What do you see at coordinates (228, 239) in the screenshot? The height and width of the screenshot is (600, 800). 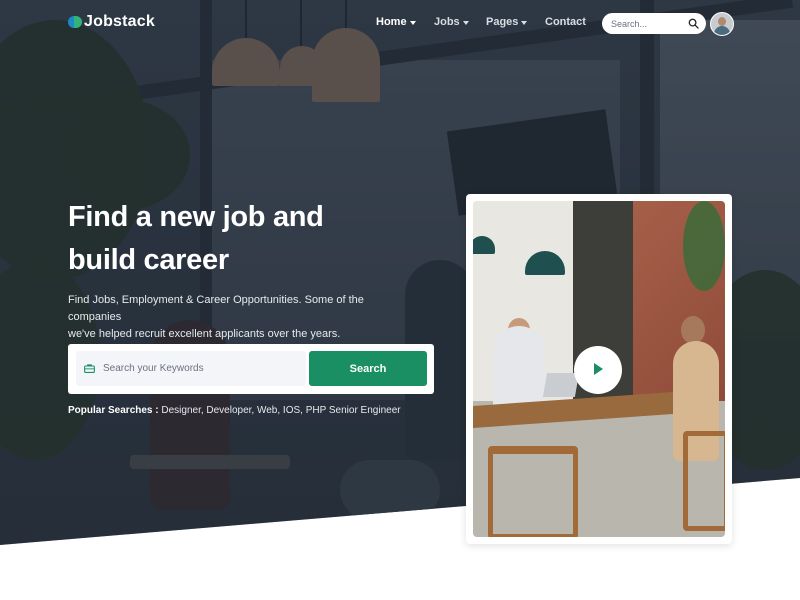 I see `hero-headline: Find a new job and build career` at bounding box center [228, 239].